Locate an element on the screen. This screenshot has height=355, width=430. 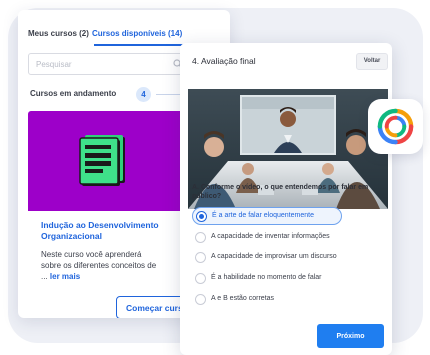
answer-option-5: A e B estão corretas is located at coordinates (267, 300).